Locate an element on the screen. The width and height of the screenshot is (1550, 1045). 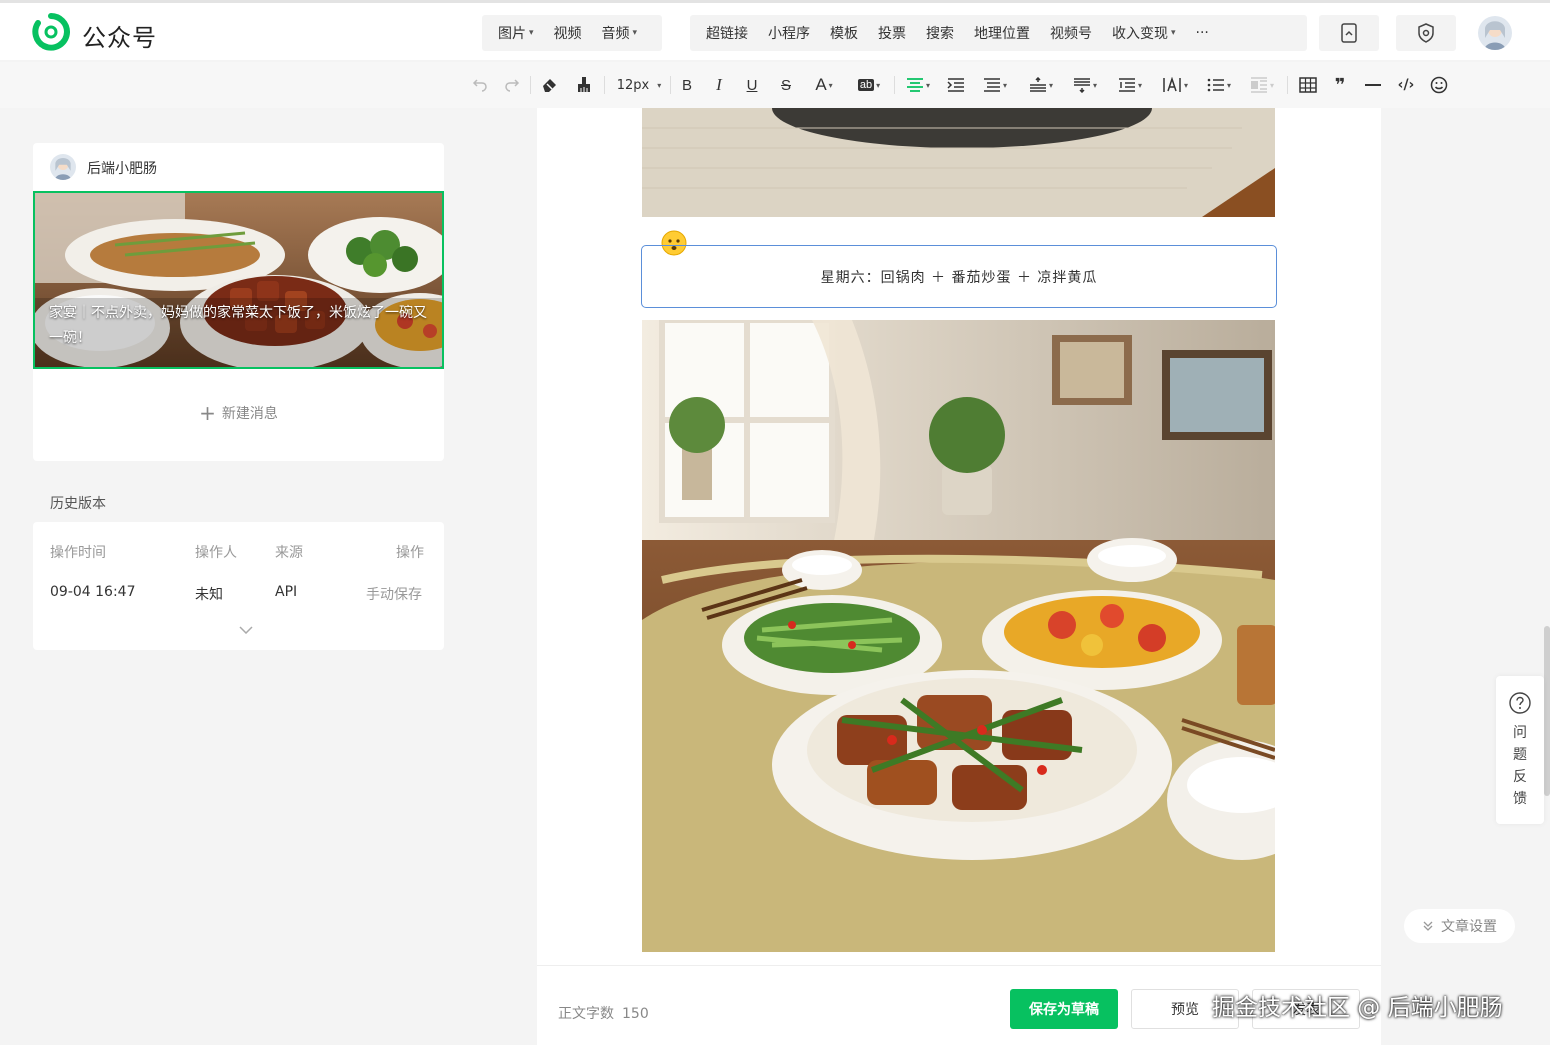
underline-icon: U is located at coordinates (752, 85).